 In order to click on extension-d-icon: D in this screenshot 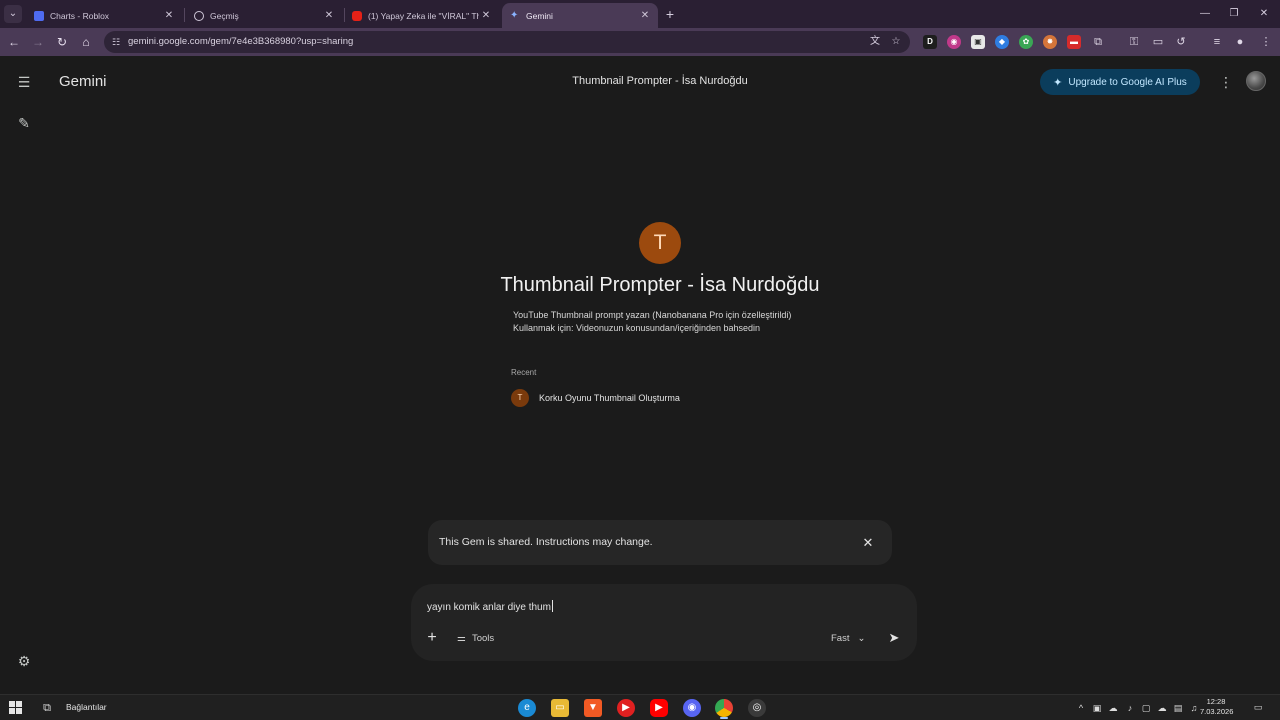, I will do `click(930, 42)`.